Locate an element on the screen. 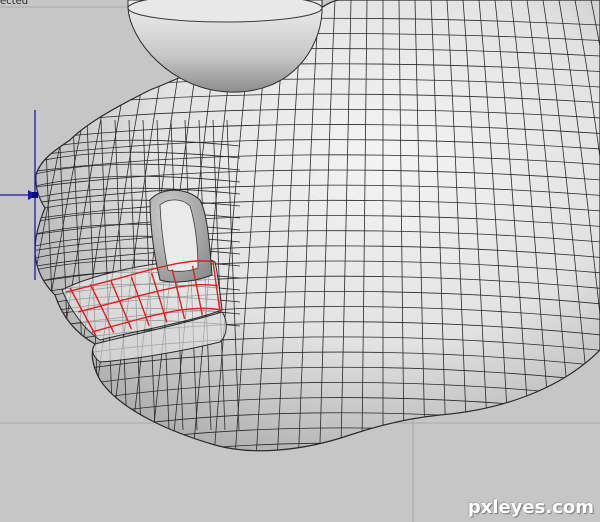 Image resolution: width=600 pixels, height=522 pixels. viewport-status-text: ected is located at coordinates (14, 3).